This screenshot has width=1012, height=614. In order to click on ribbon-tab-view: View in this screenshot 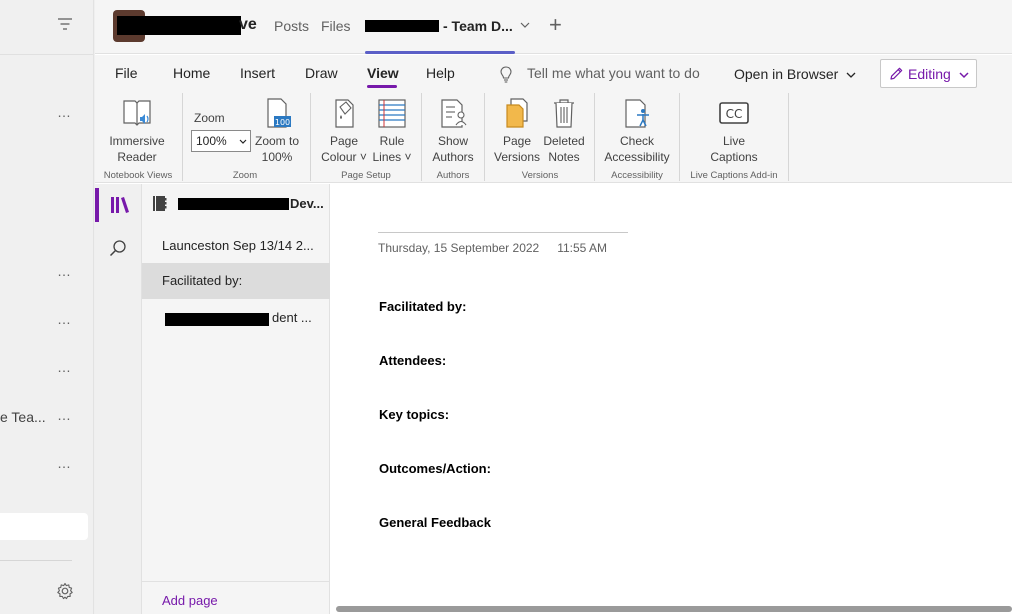, I will do `click(383, 73)`.